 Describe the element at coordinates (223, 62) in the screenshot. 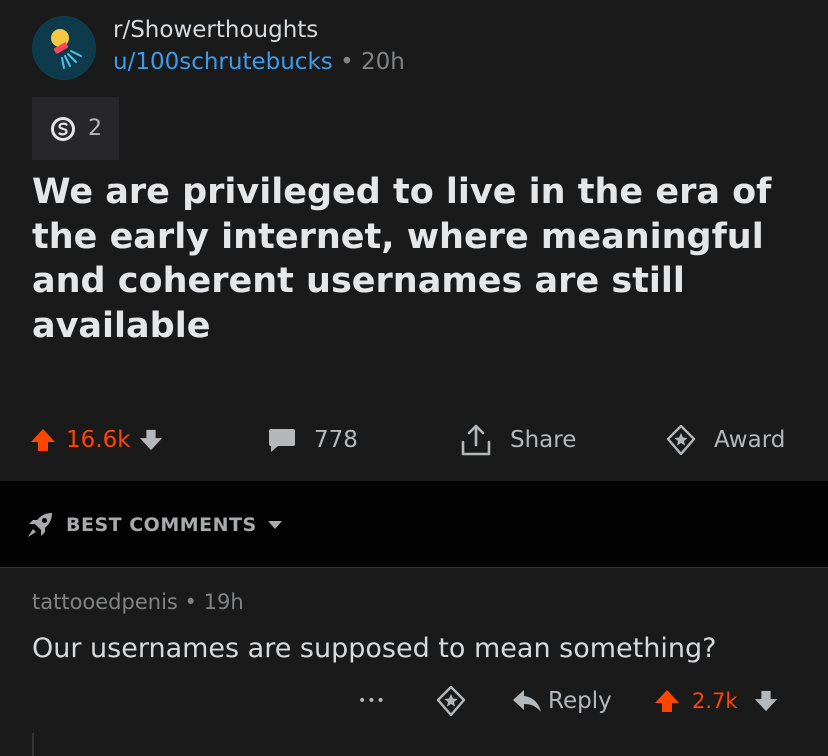

I see `post-author: u/100schrutebucks` at that location.